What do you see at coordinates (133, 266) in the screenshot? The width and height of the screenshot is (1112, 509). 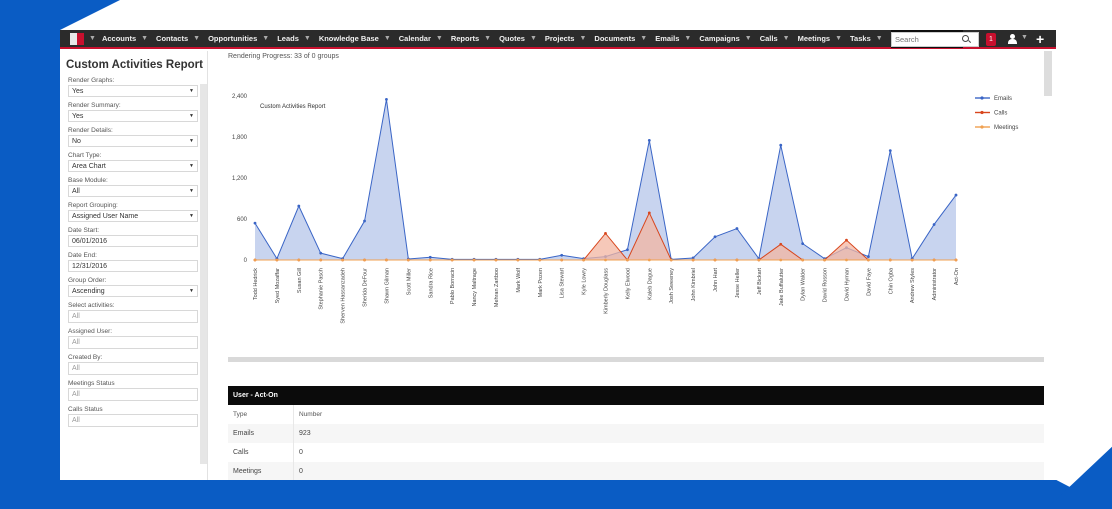 I see `date-input: 12/31/2016` at bounding box center [133, 266].